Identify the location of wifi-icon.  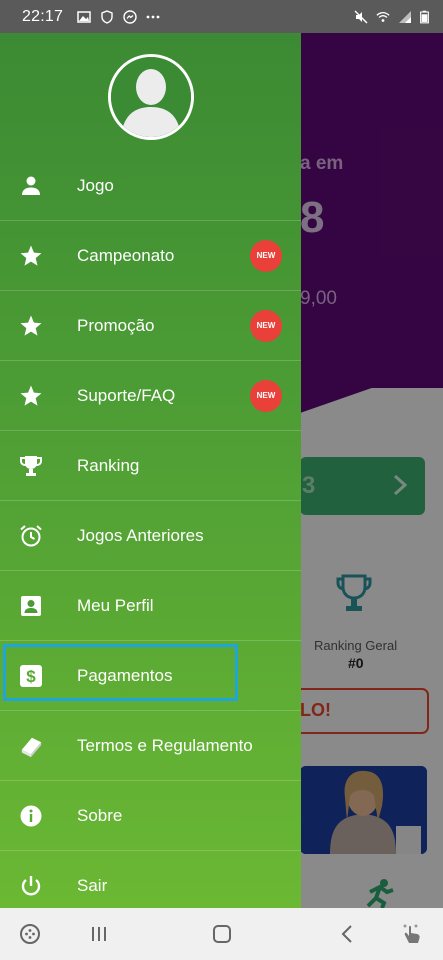
(383, 16).